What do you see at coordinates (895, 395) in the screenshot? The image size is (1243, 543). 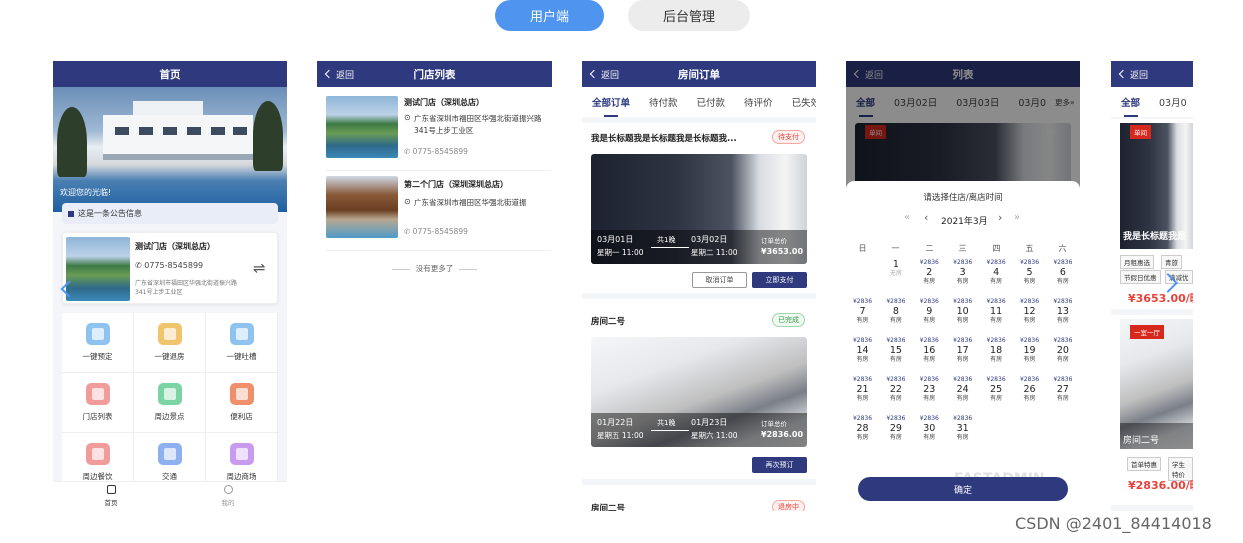 I see `calendar-day: ¥2836 22 有房` at bounding box center [895, 395].